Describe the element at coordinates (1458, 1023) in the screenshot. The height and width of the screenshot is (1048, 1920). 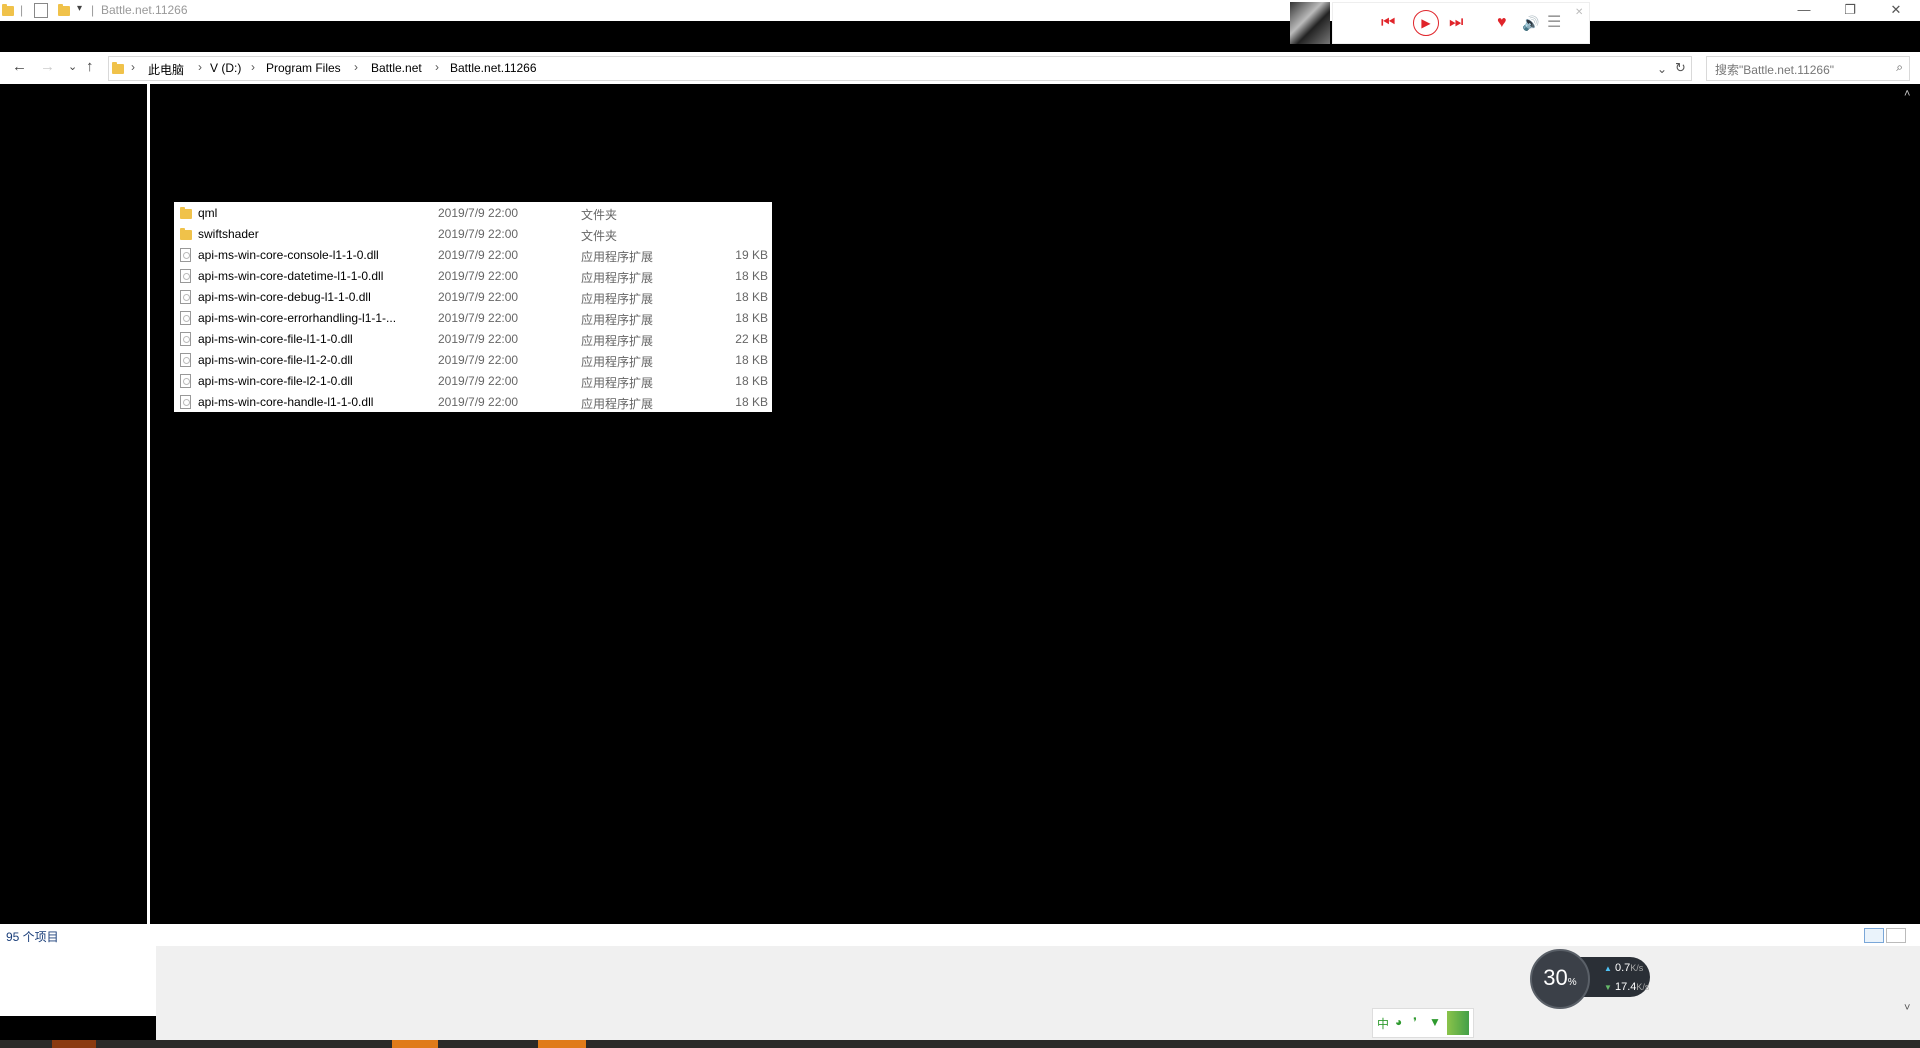
I see `ime-panel-icon` at that location.